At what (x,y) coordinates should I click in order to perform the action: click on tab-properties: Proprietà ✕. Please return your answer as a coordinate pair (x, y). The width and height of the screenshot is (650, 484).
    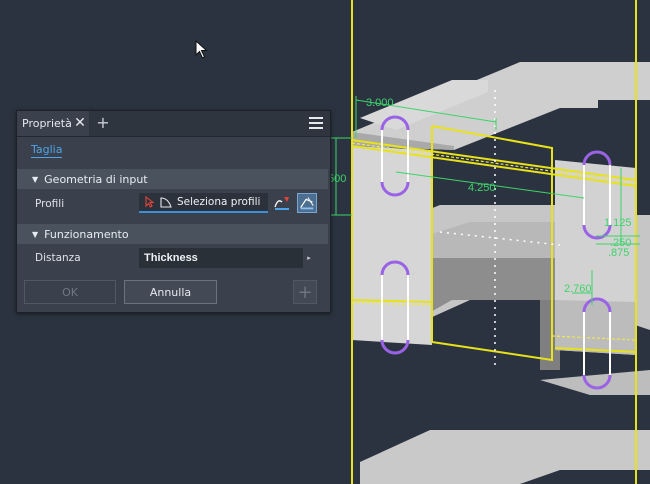
    Looking at the image, I should click on (53, 123).